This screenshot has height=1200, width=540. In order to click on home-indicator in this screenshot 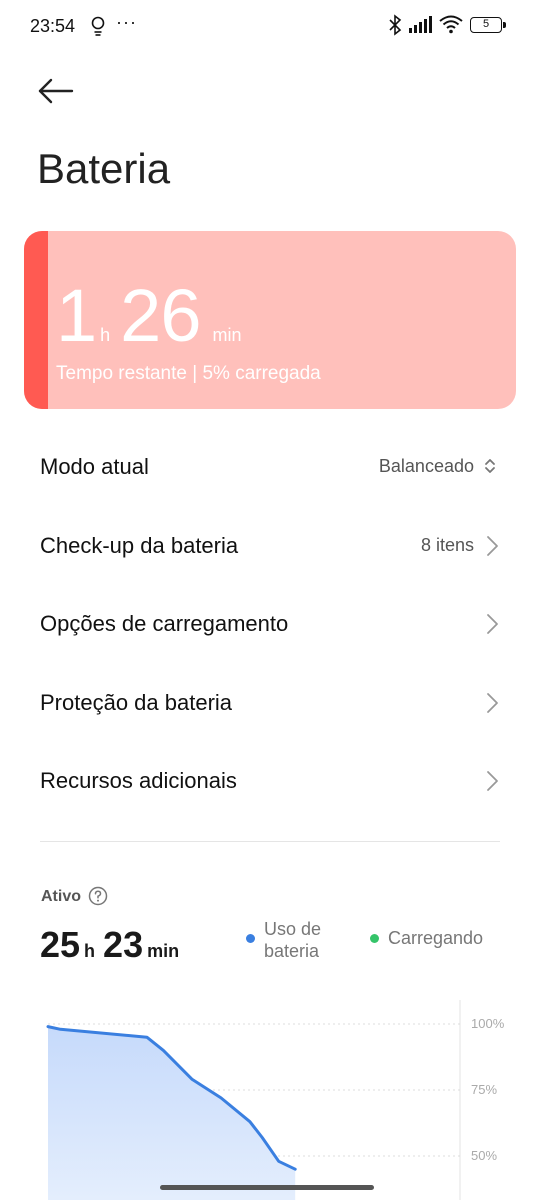, I will do `click(267, 1187)`.